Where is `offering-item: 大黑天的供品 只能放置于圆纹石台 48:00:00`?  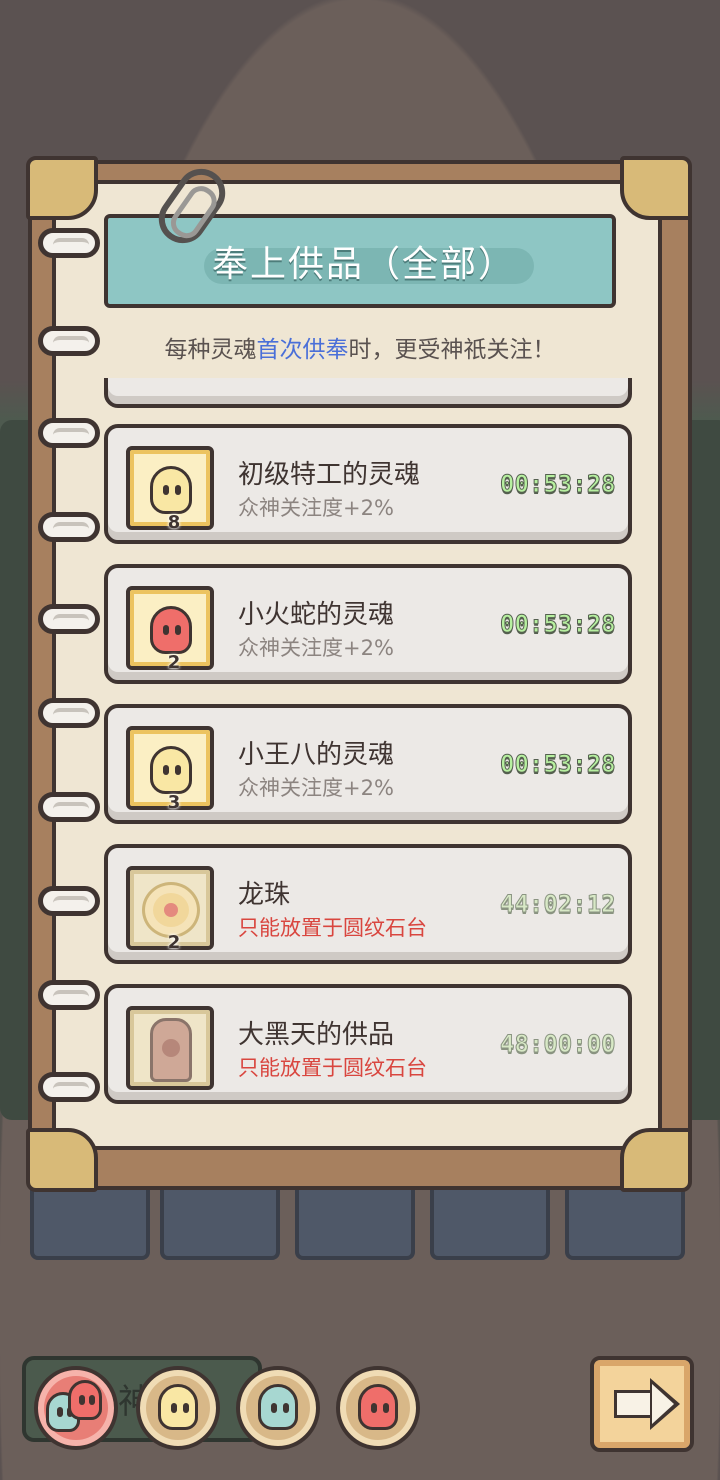
offering-item: 大黑天的供品 只能放置于圆纹石台 48:00:00 is located at coordinates (368, 1044).